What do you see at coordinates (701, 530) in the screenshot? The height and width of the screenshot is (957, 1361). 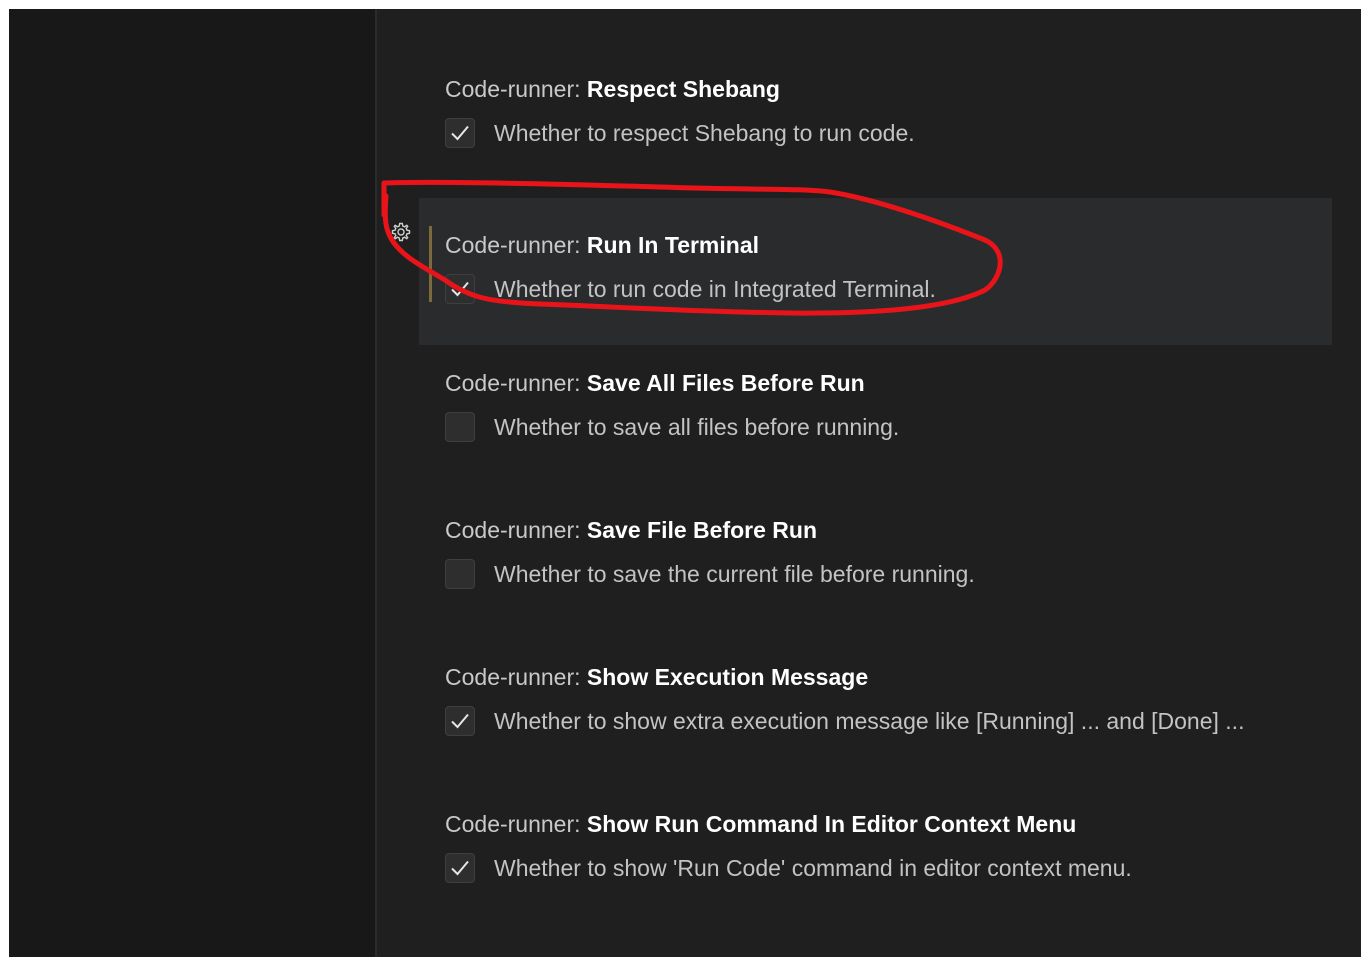 I see `setting-name: Save File Before Run` at bounding box center [701, 530].